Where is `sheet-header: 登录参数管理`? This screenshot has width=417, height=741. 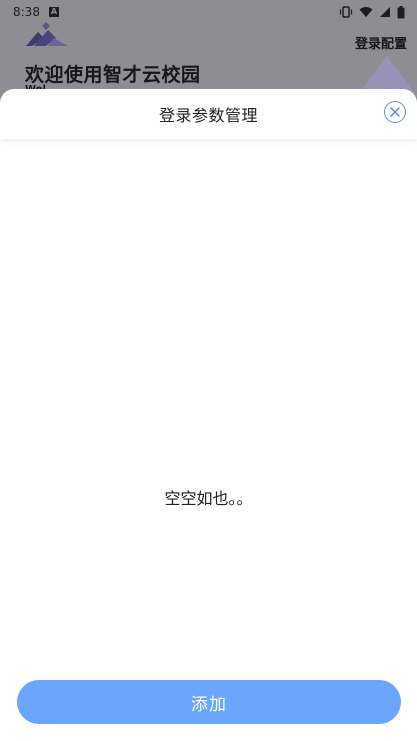
sheet-header: 登录参数管理 is located at coordinates (208, 114).